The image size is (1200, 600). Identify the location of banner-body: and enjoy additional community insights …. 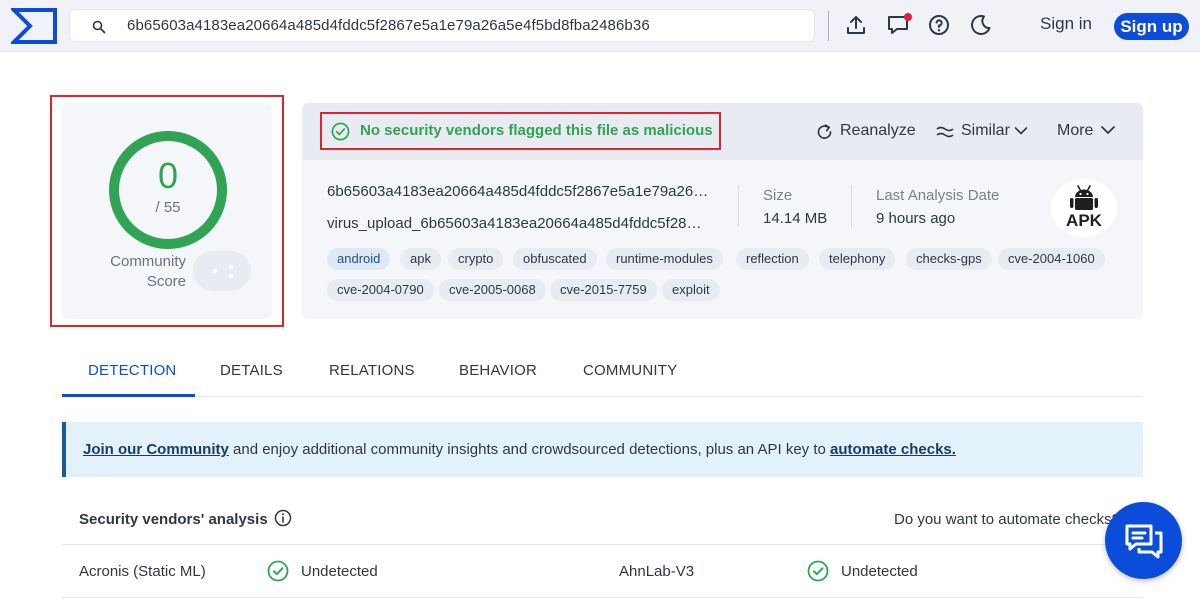
(529, 449).